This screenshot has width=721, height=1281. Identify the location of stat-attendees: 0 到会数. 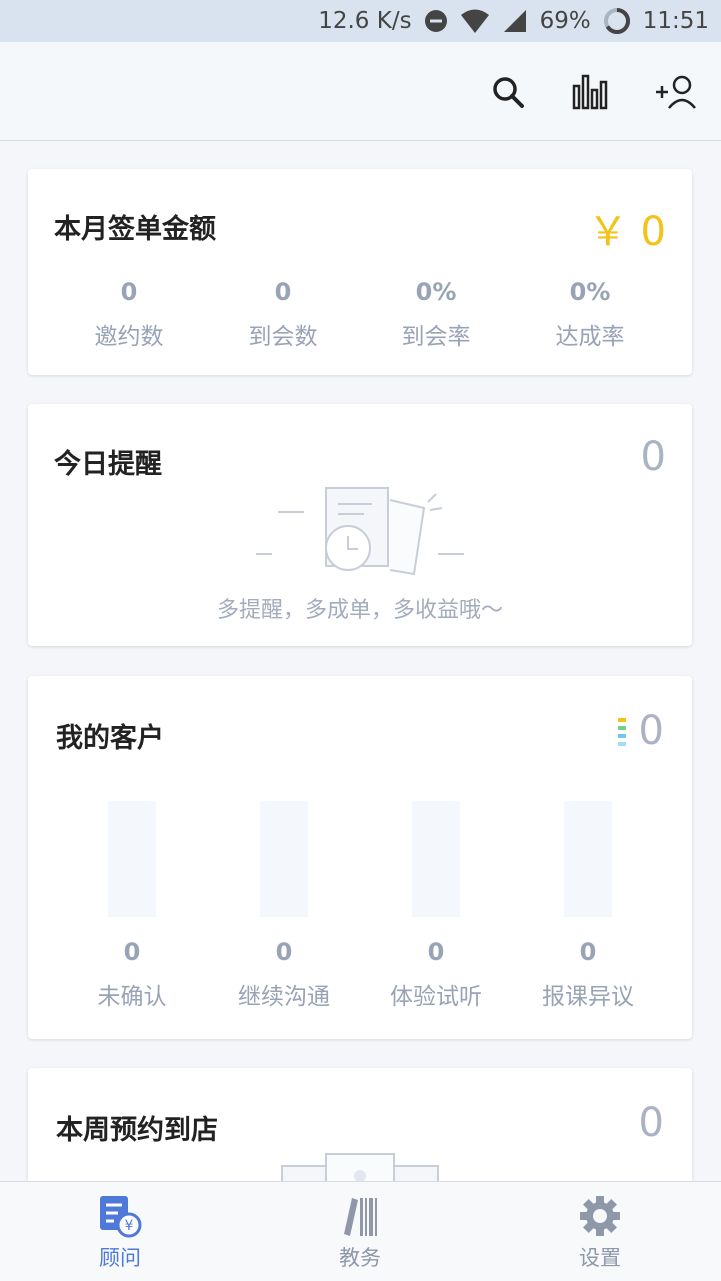
(283, 313).